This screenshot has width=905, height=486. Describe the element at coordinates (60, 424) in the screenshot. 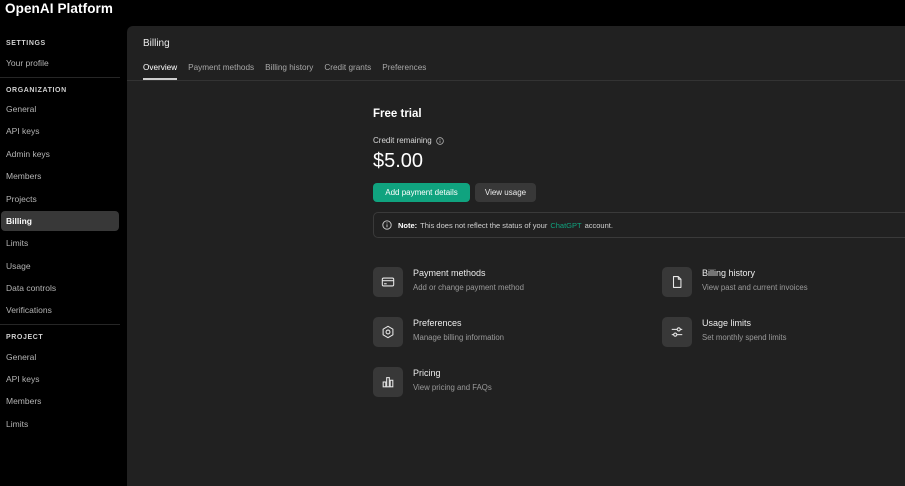

I see `sidebar-item-project-limits: Limits` at that location.